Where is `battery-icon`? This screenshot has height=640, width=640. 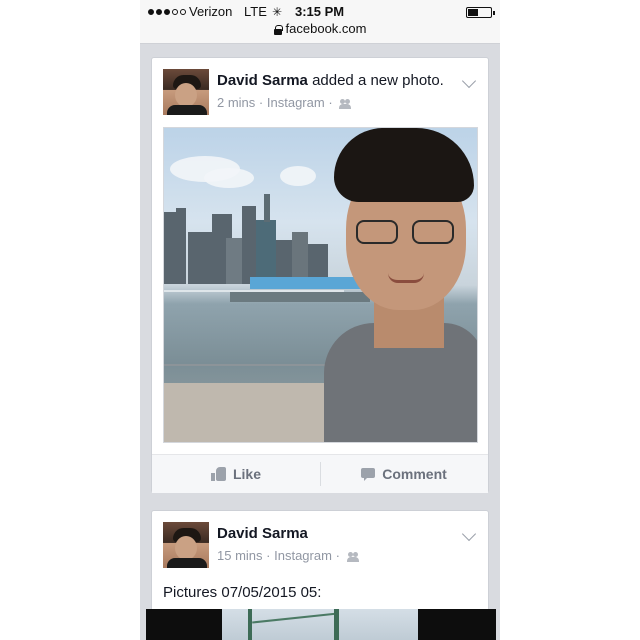 battery-icon is located at coordinates (480, 12).